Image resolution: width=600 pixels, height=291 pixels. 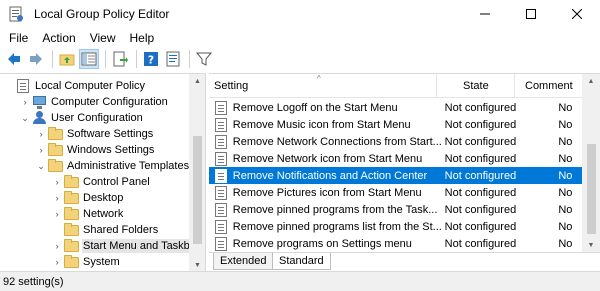 I want to click on column-header-comment: Comment, so click(x=548, y=86).